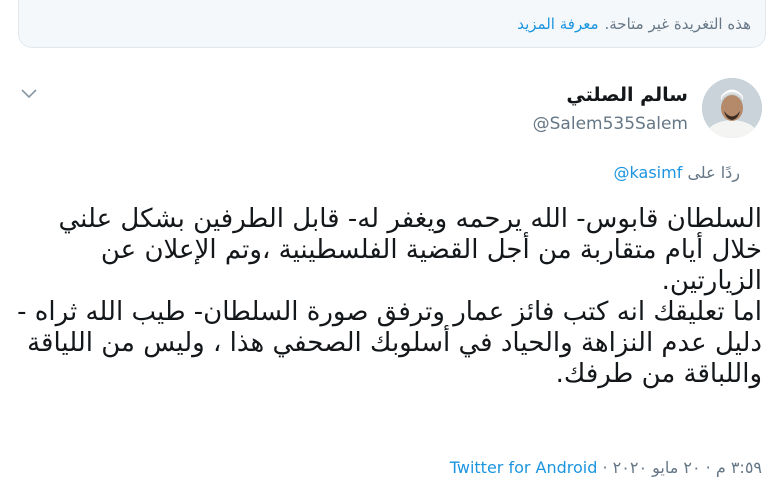 Image resolution: width=768 pixels, height=480 pixels. What do you see at coordinates (713, 172) in the screenshot?
I see `replying-prefix: ردًا على` at bounding box center [713, 172].